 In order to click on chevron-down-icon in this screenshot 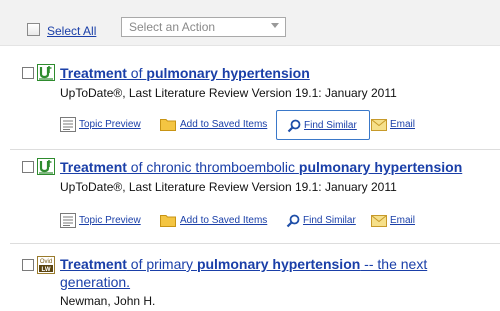, I will do `click(275, 25)`.